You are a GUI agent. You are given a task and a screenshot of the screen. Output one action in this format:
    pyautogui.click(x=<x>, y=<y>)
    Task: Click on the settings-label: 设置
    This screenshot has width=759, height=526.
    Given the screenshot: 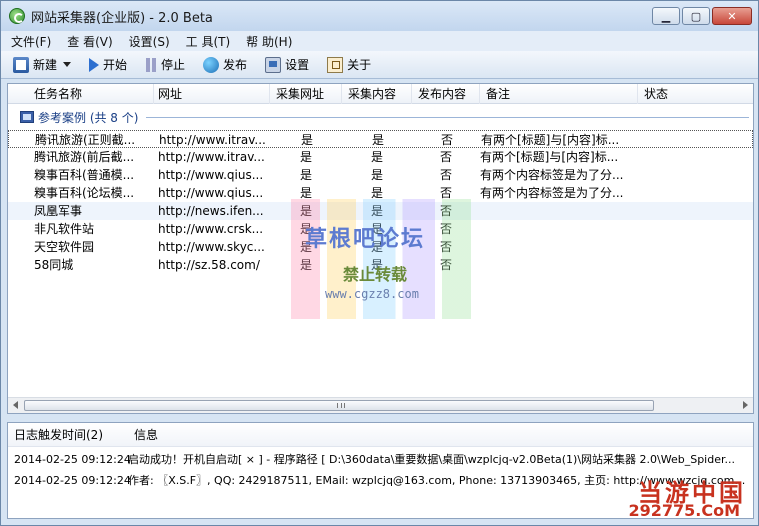 What is the action you would take?
    pyautogui.click(x=297, y=65)
    